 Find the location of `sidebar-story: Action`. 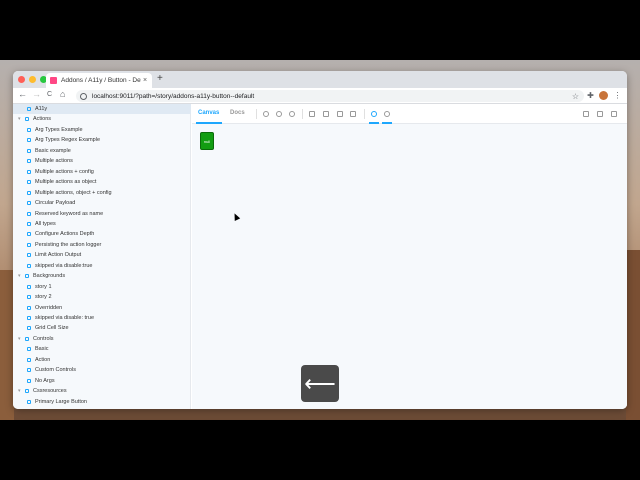

sidebar-story: Action is located at coordinates (102, 360).